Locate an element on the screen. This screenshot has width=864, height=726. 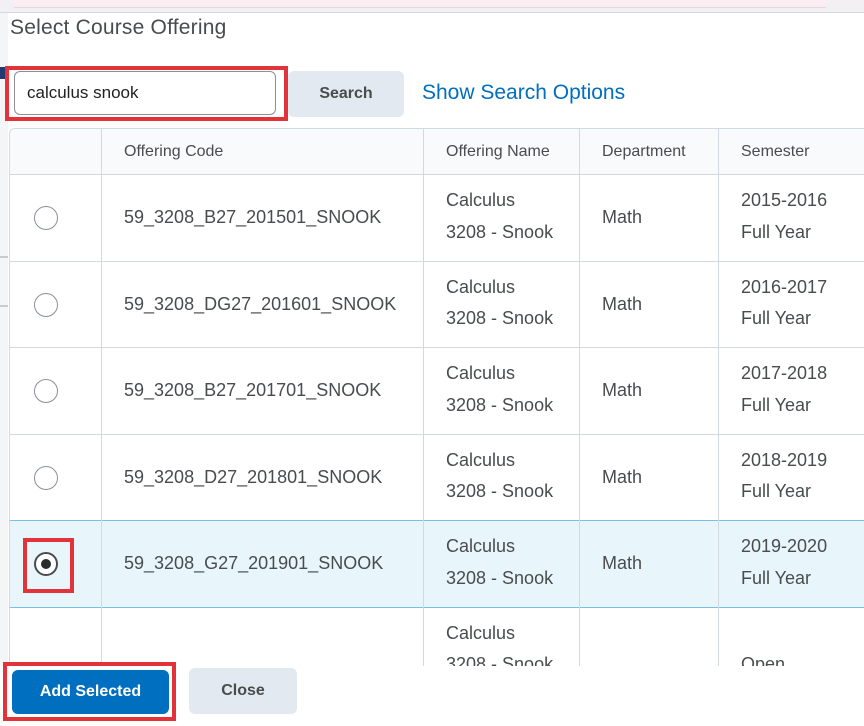
highlight-box-search is located at coordinates (146, 93).